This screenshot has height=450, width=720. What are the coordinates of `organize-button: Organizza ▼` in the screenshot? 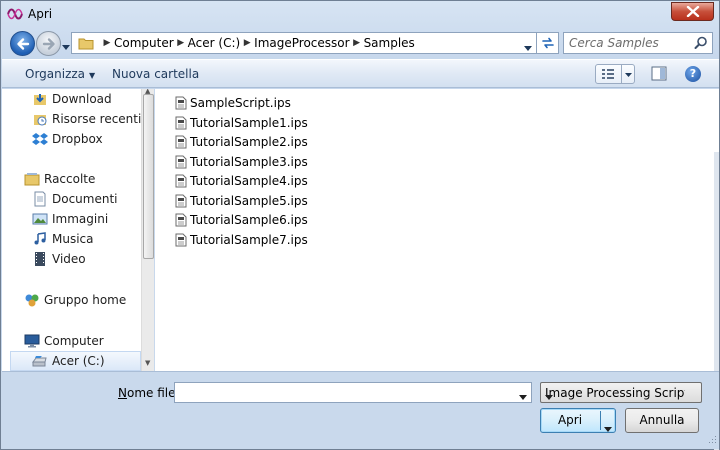 It's located at (60, 74).